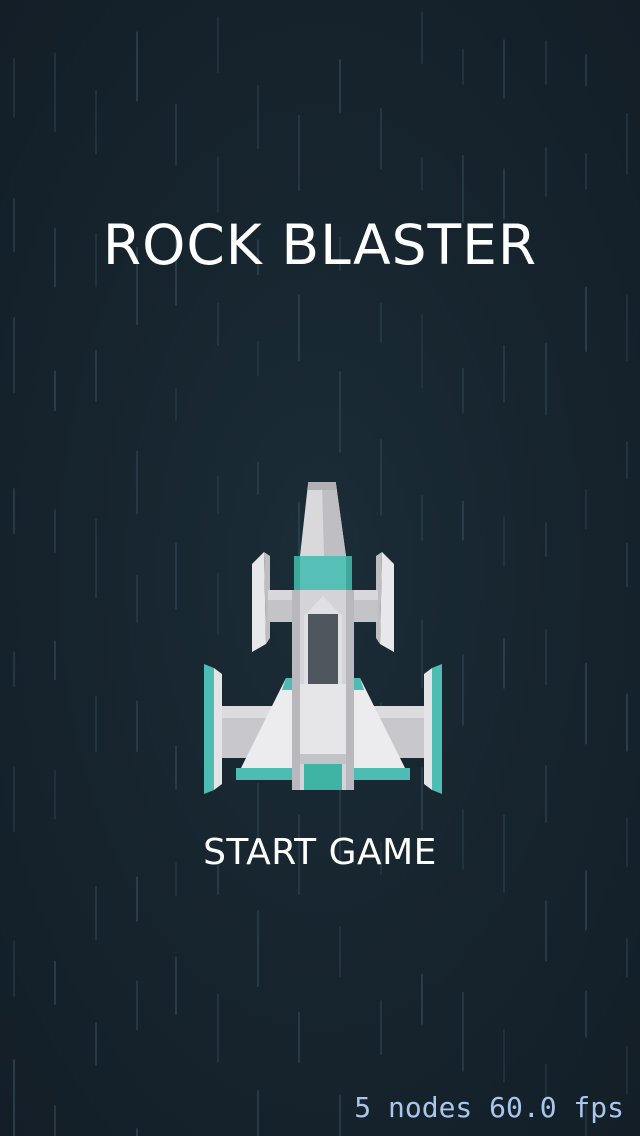  What do you see at coordinates (349, 573) in the screenshot?
I see `nose-accent-band-shade-right` at bounding box center [349, 573].